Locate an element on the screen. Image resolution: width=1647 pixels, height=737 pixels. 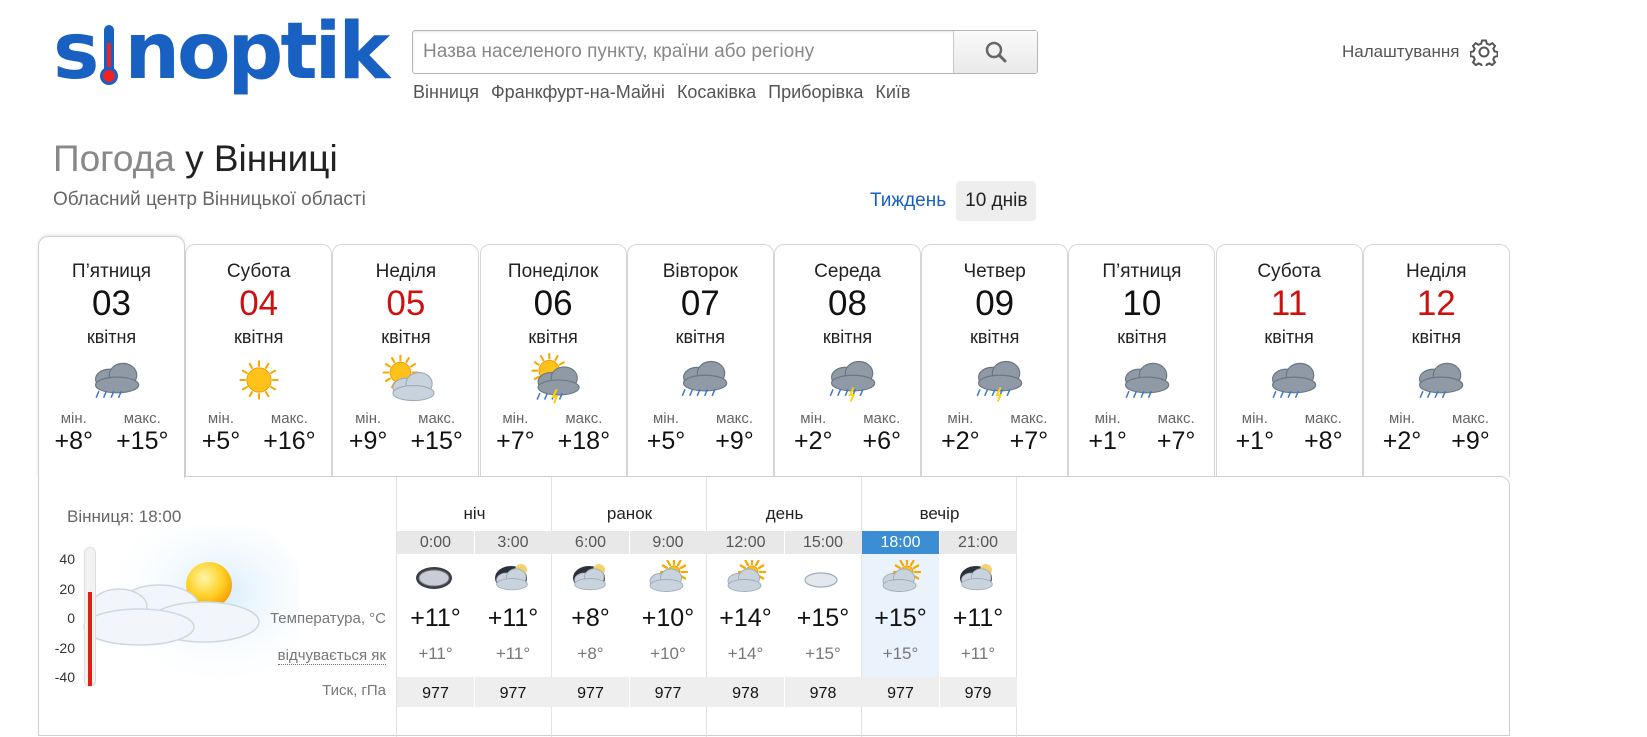
thermometer-gauge is located at coordinates (90, 617).